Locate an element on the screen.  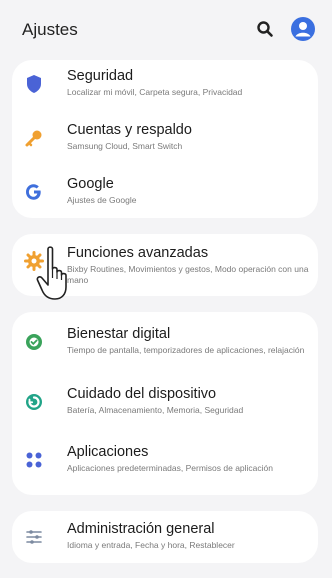
key-icon is located at coordinates (34, 138).